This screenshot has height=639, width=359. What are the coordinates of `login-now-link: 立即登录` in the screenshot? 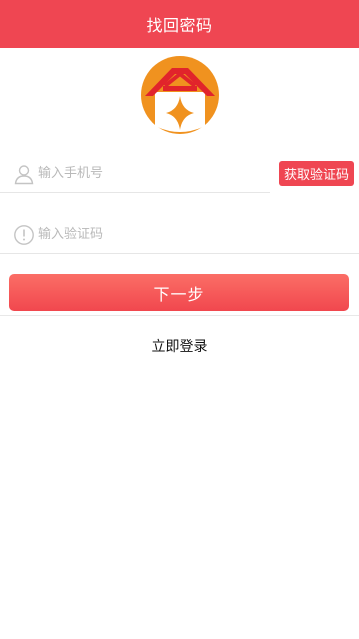 It's located at (179, 346).